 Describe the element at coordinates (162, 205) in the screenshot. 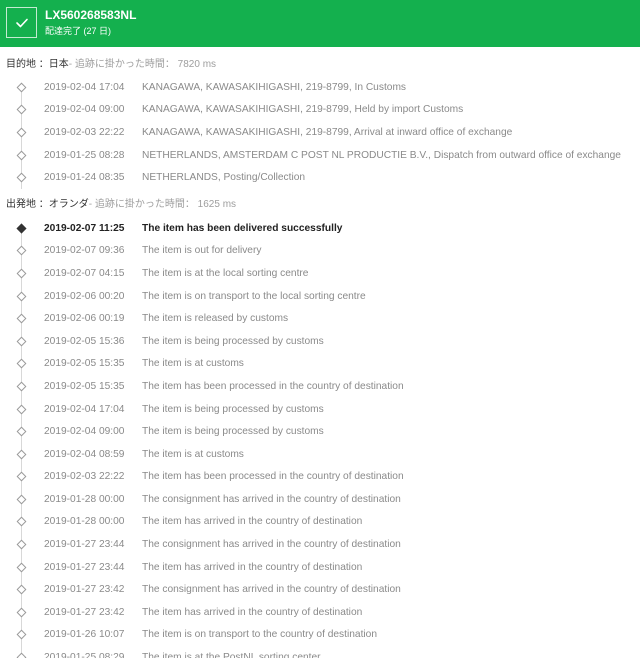

I see `origin-timing: - 追跡に掛かった時間： 1625 ms` at that location.